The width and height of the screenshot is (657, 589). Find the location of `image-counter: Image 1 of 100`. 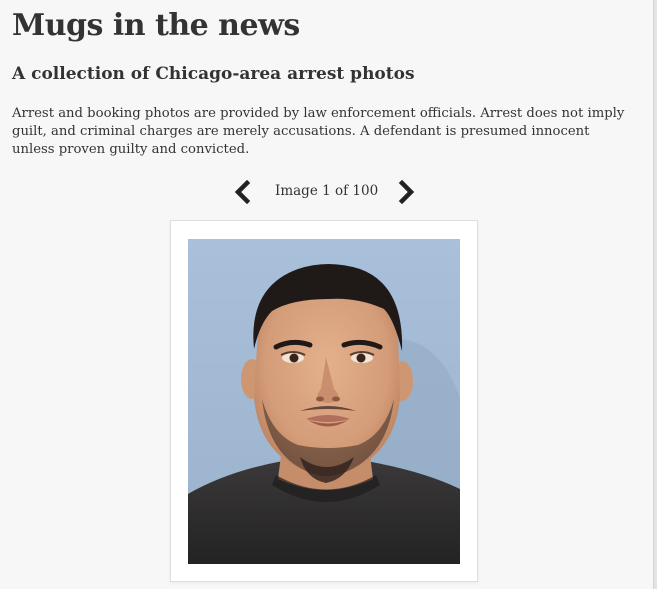

image-counter: Image 1 of 100 is located at coordinates (327, 191).